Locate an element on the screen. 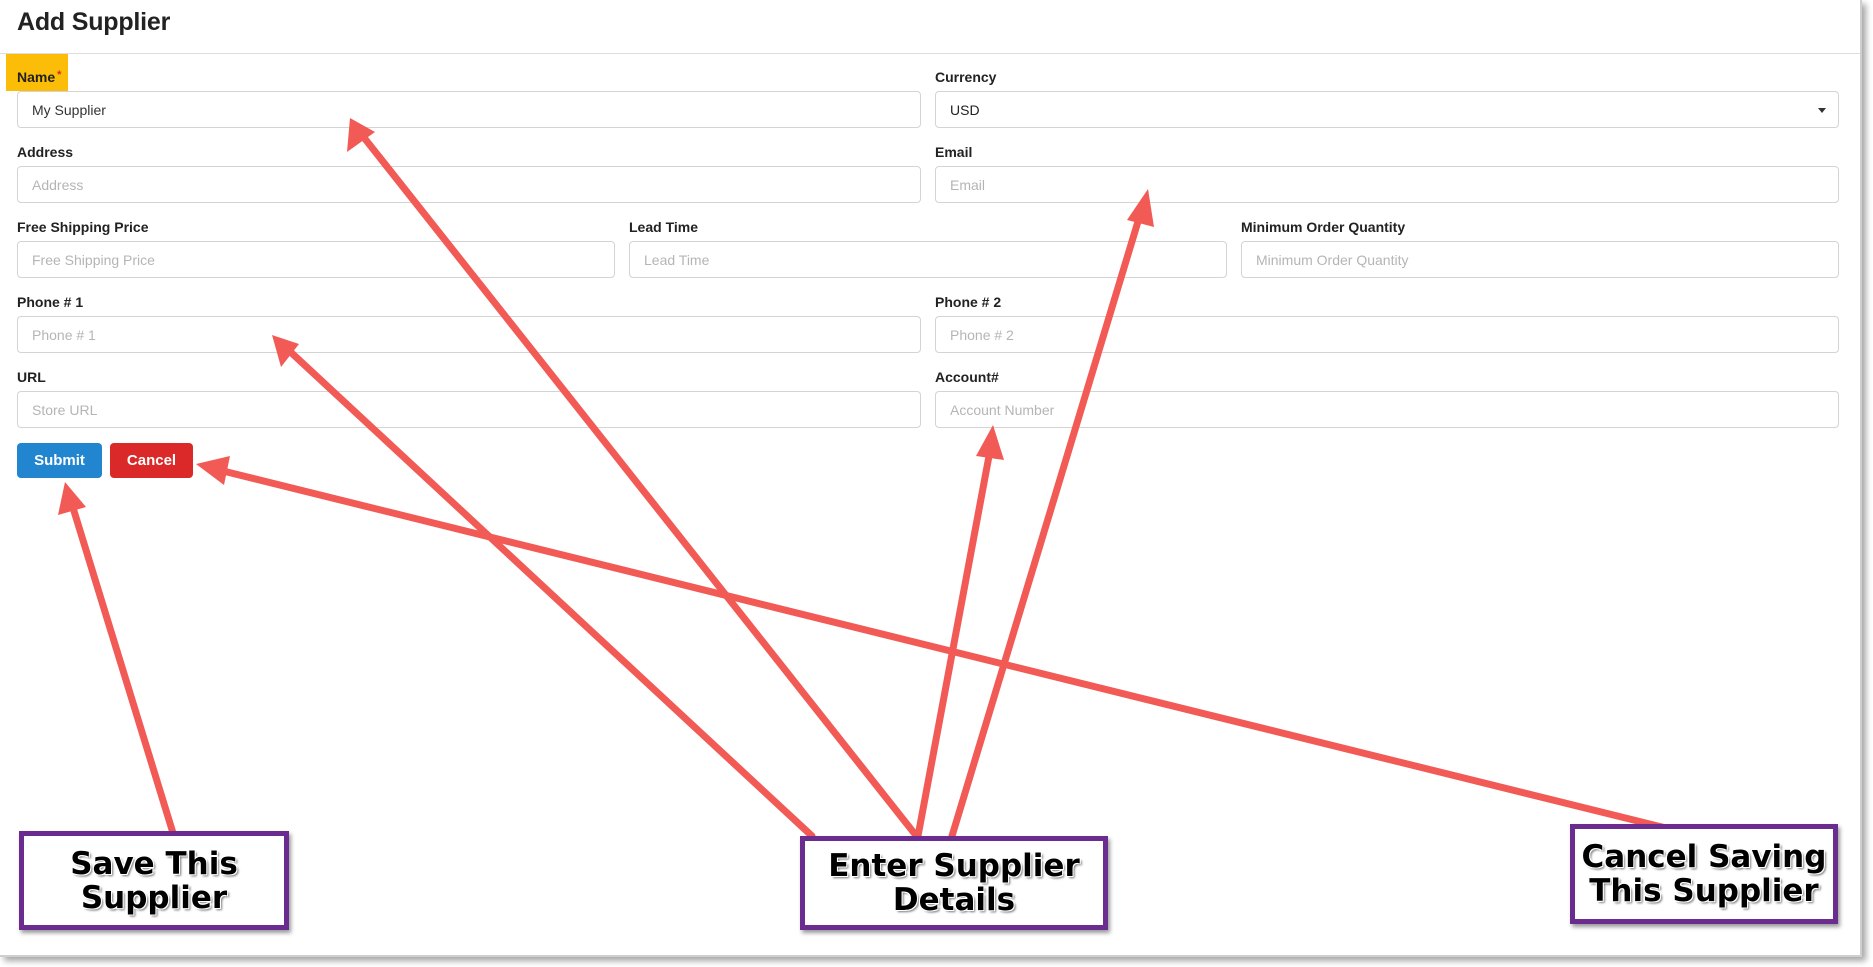 This screenshot has width=1873, height=967. account-number-input is located at coordinates (1387, 409).